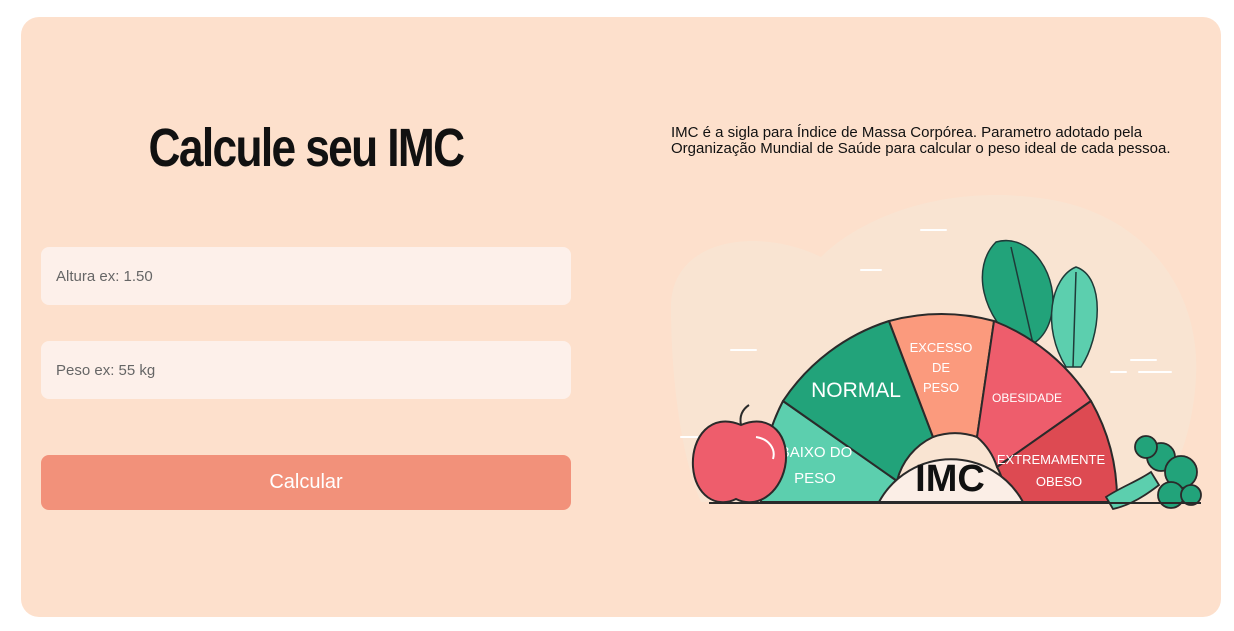 Image resolution: width=1234 pixels, height=631 pixels. Describe the element at coordinates (1051, 459) in the screenshot. I see `label-extremamente-line1: EXTREMAMENTE` at that location.